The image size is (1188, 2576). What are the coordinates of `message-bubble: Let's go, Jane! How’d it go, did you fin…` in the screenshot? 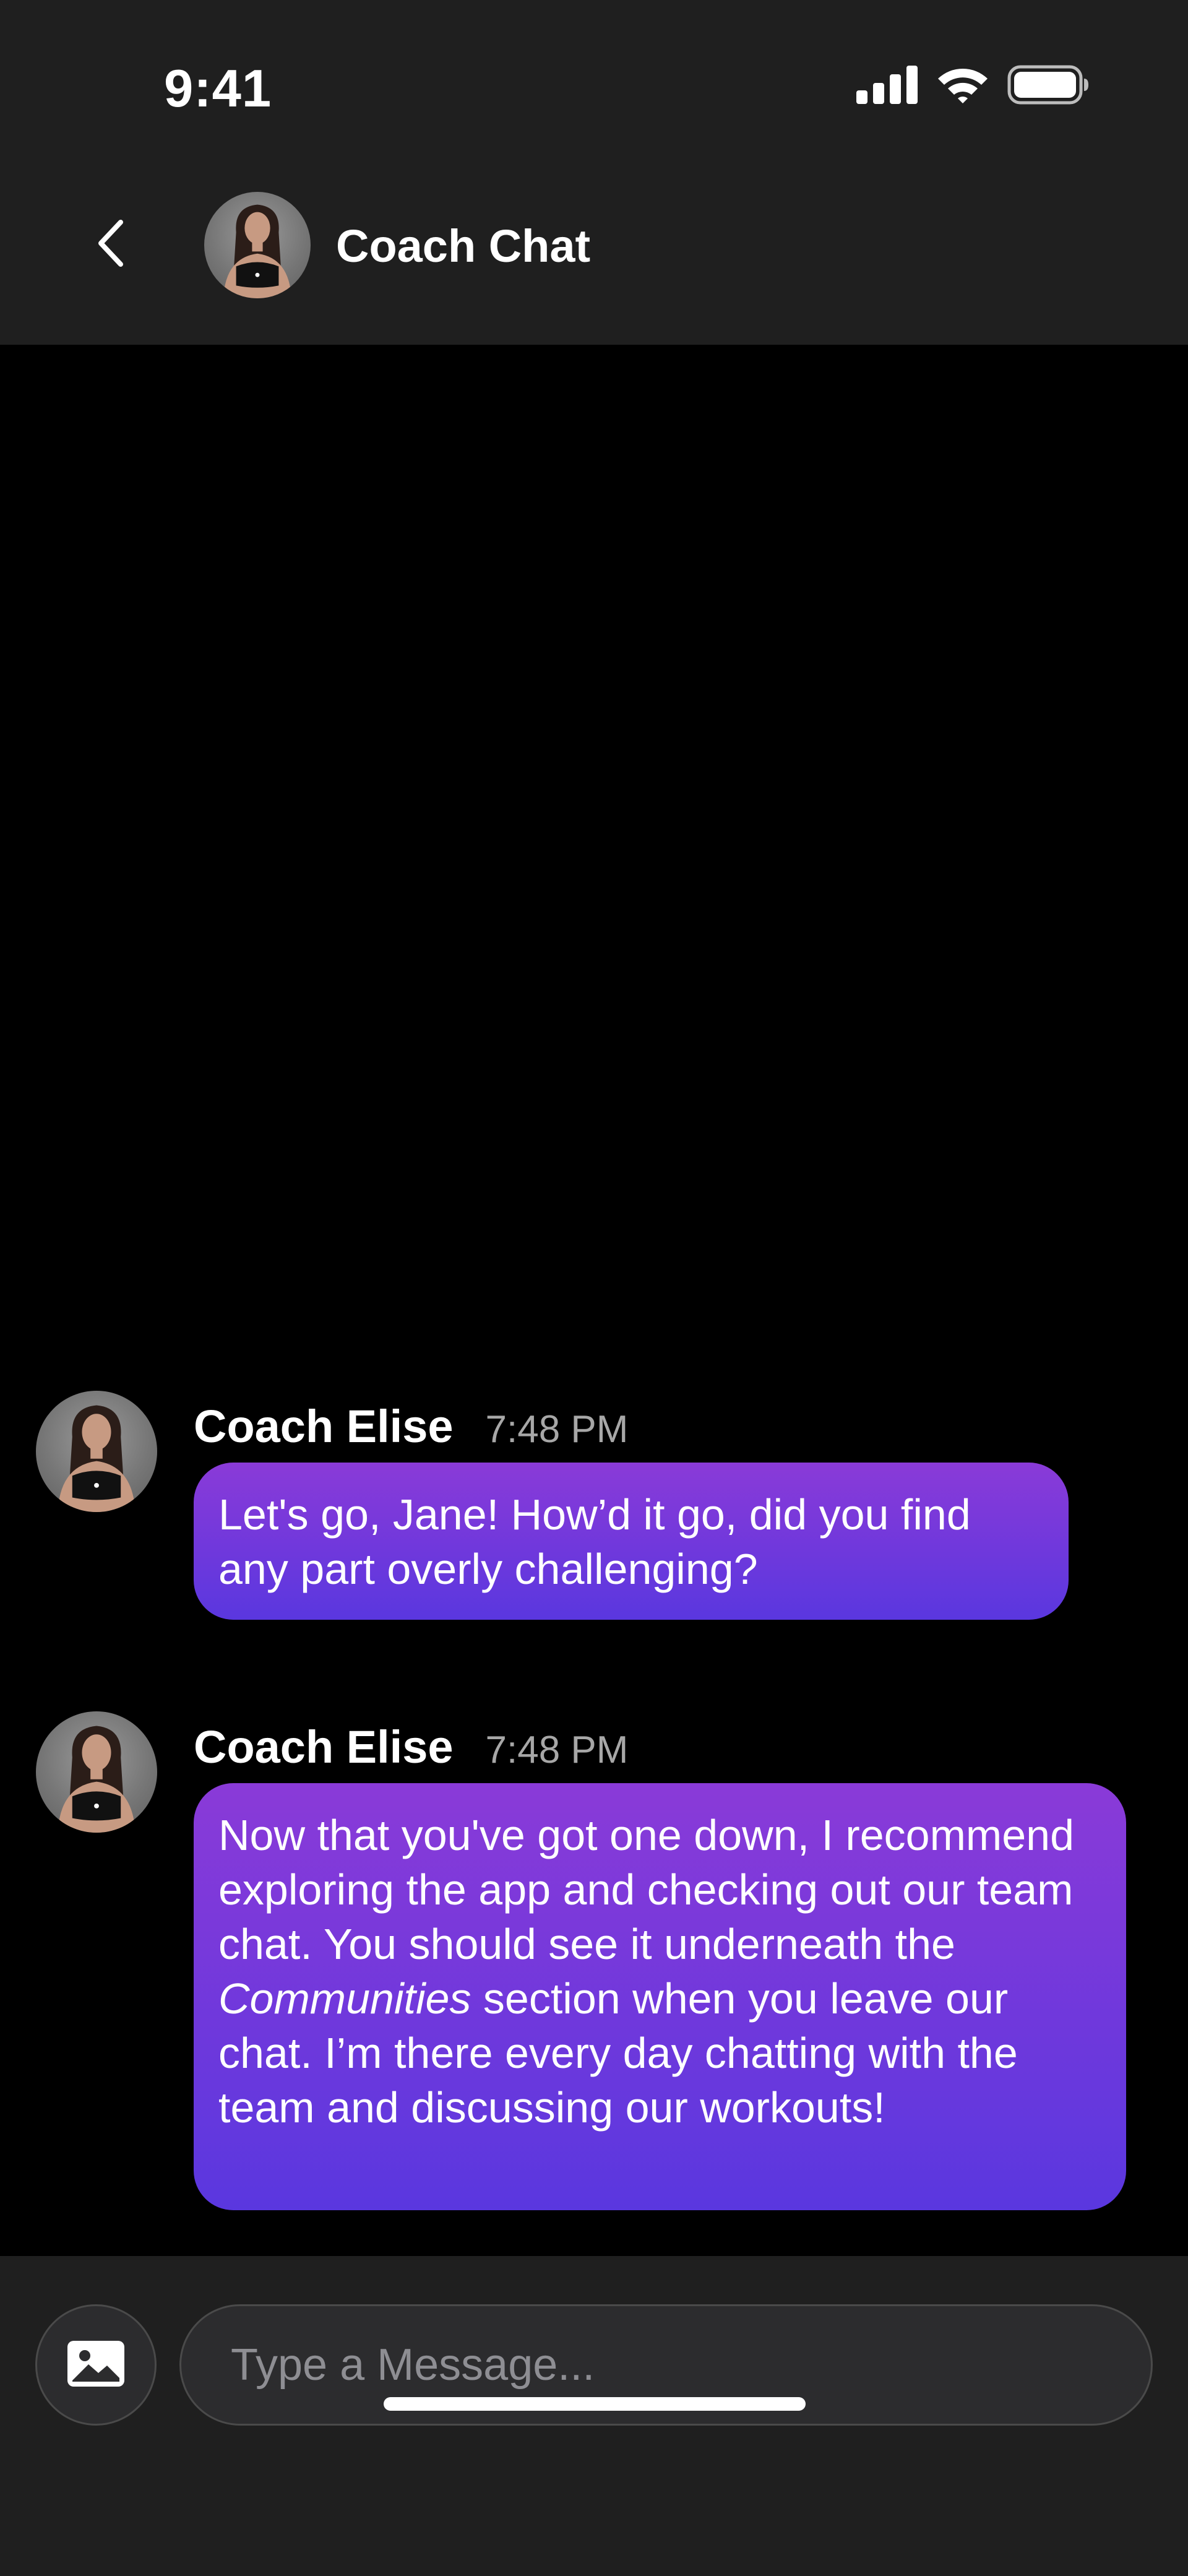 It's located at (631, 1541).